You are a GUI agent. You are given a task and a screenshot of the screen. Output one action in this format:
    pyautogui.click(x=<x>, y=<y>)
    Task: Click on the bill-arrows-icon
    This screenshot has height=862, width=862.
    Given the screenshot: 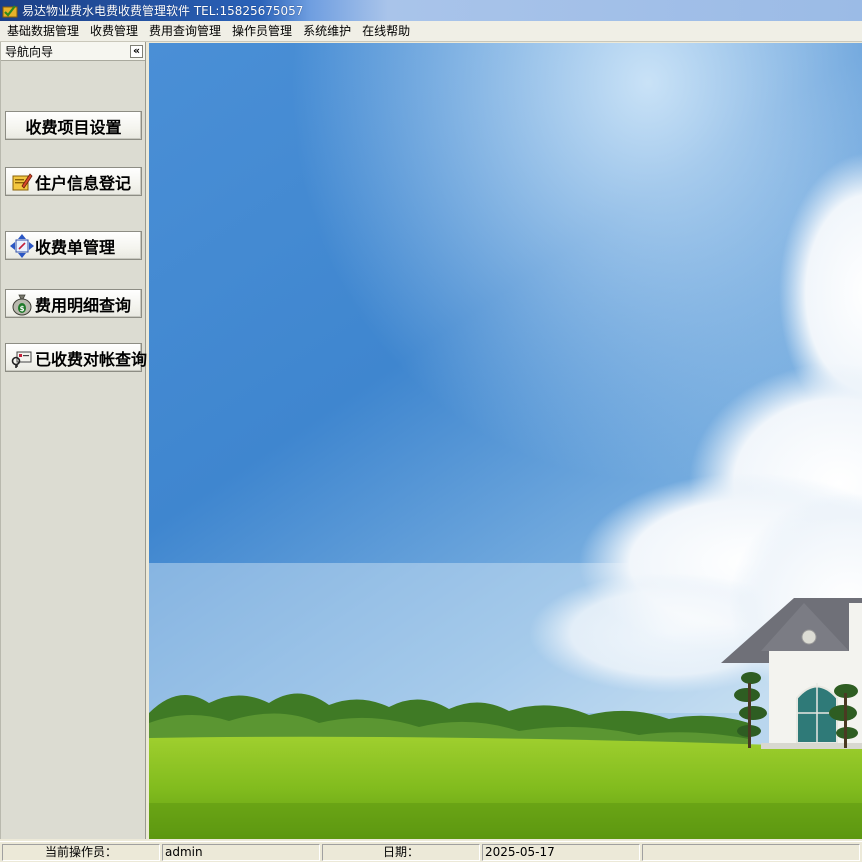 What is the action you would take?
    pyautogui.click(x=22, y=245)
    